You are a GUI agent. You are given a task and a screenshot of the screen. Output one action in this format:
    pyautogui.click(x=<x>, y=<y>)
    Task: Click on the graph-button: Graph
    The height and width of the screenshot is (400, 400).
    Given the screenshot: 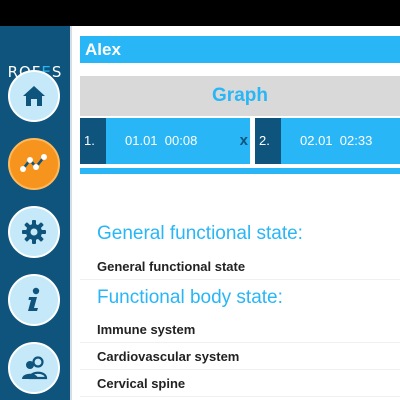 What is the action you would take?
    pyautogui.click(x=240, y=96)
    